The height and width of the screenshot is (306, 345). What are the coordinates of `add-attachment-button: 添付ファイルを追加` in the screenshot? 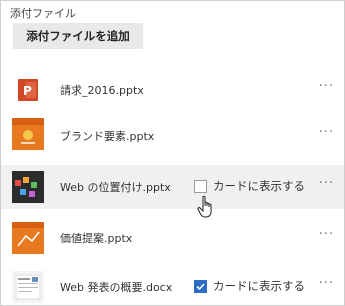 It's located at (78, 36).